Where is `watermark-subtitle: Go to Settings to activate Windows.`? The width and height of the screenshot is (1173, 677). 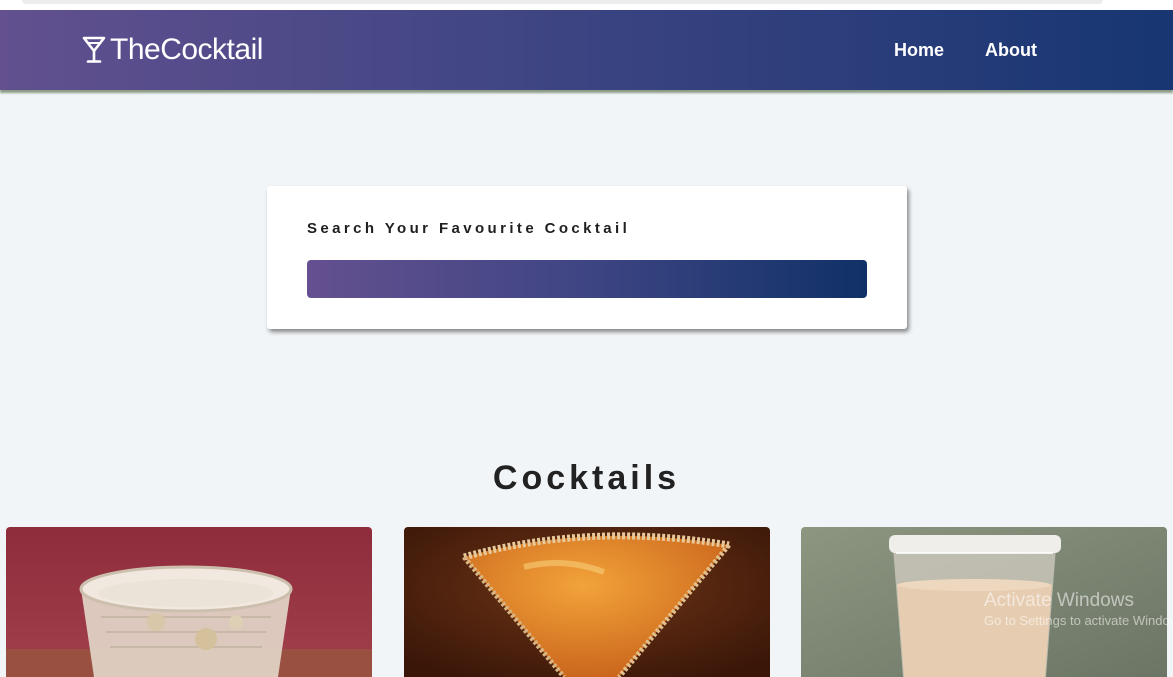
watermark-subtitle: Go to Settings to activate Windows. is located at coordinates (1078, 620).